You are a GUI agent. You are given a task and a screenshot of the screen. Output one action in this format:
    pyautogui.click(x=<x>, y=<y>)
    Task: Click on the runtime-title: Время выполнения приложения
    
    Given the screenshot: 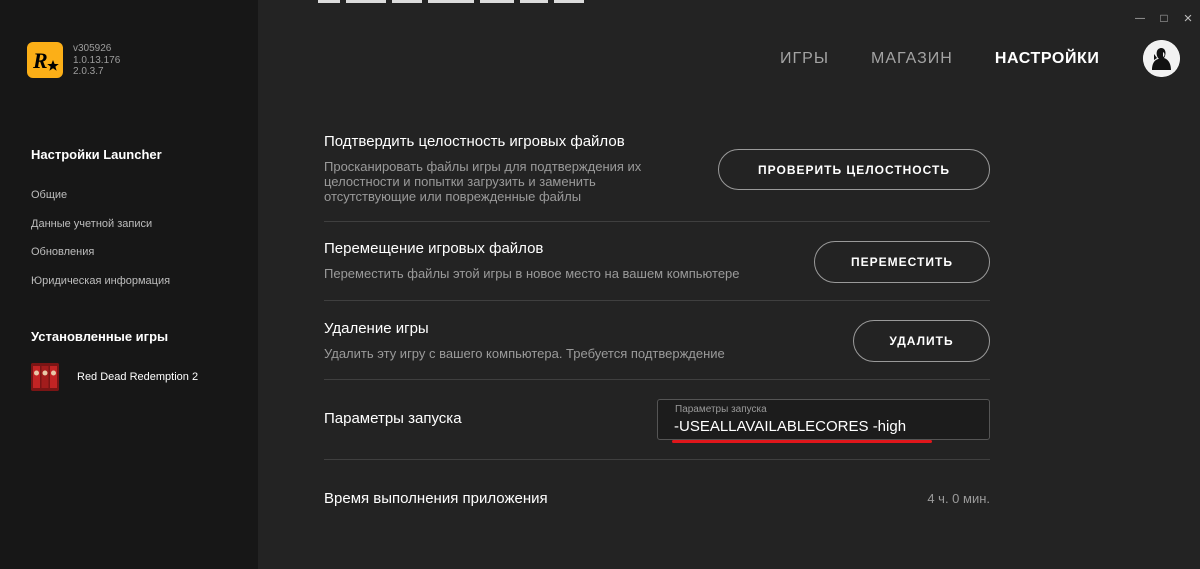 What is the action you would take?
    pyautogui.click(x=436, y=498)
    